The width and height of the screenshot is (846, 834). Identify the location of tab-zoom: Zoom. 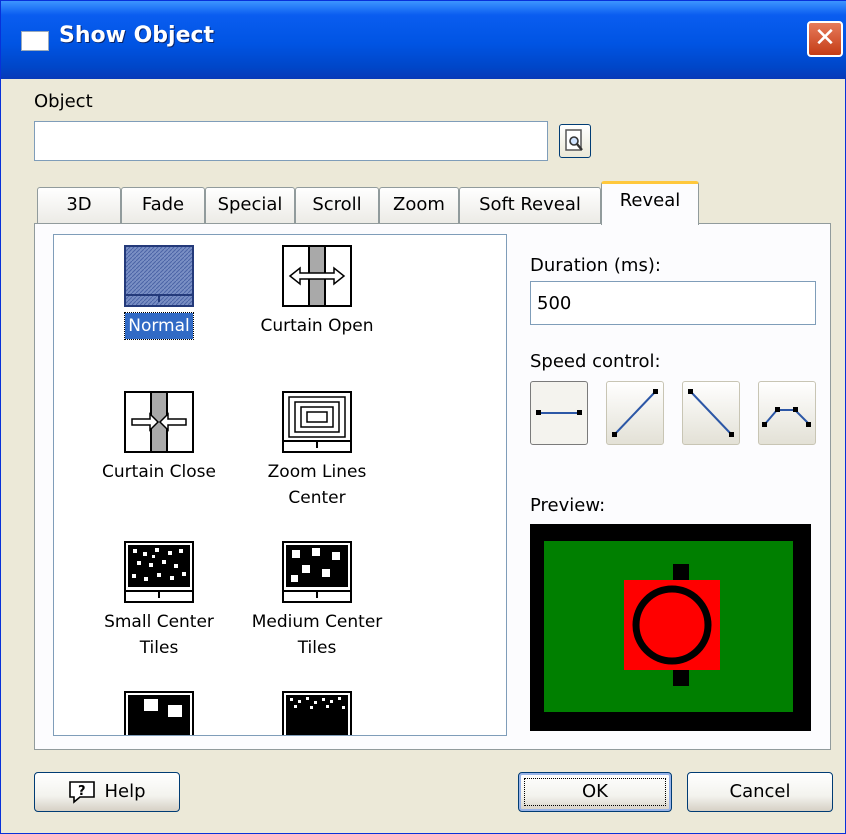
(419, 205).